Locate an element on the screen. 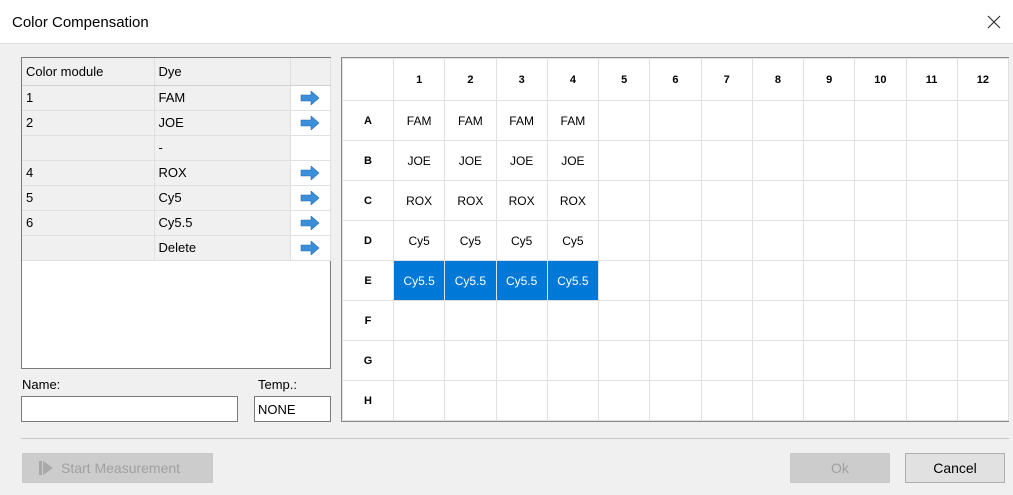 This screenshot has height=495, width=1013. close-button is located at coordinates (994, 22).